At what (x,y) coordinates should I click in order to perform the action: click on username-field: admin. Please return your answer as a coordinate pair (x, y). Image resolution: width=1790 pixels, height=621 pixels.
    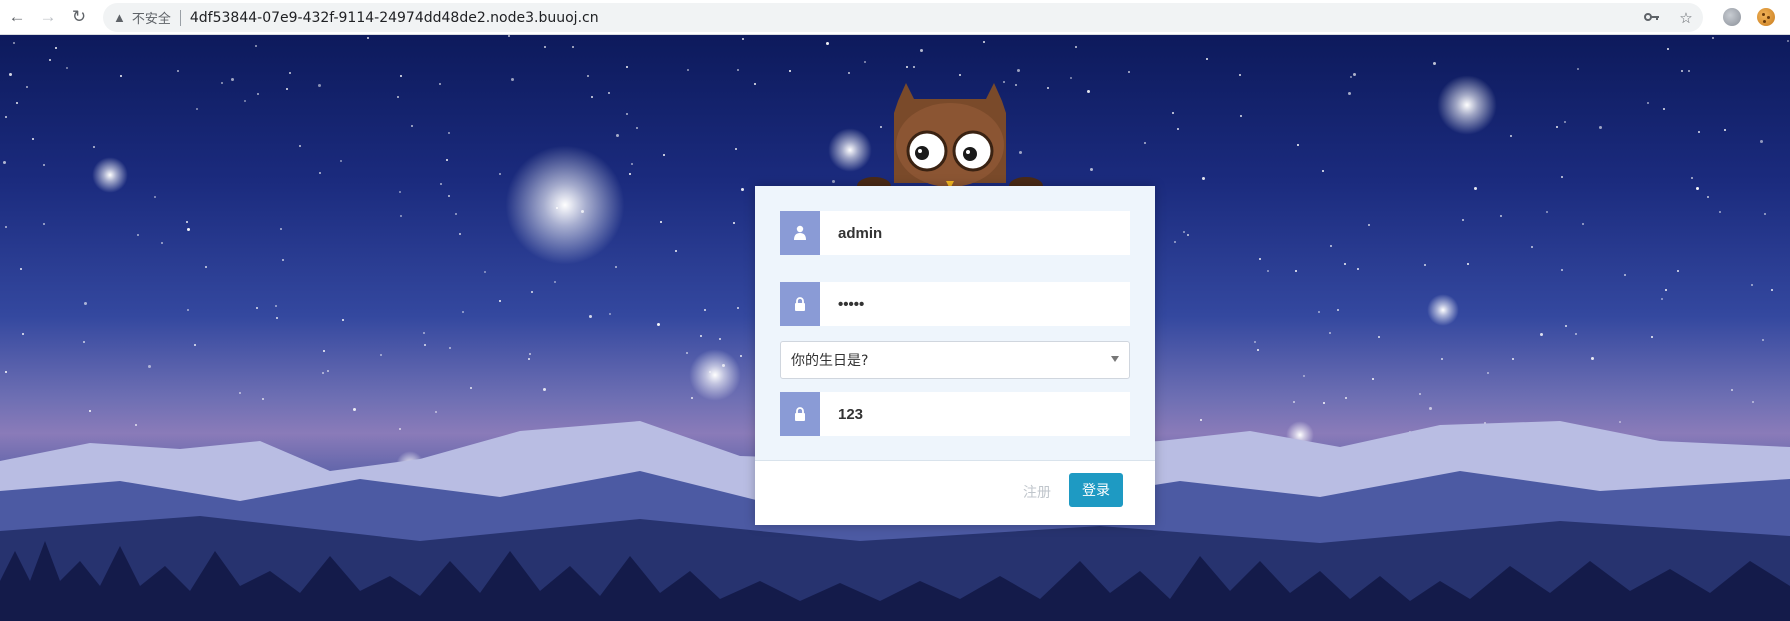
    Looking at the image, I should click on (955, 233).